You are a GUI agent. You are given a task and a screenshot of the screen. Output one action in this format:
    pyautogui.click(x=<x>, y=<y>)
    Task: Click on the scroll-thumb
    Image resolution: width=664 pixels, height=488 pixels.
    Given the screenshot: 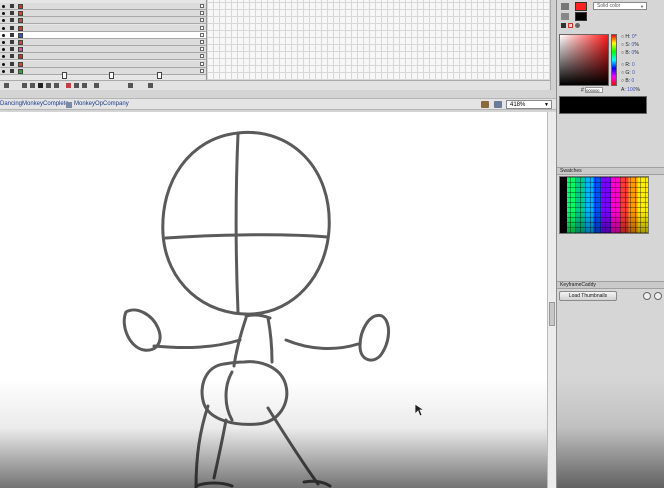 What is the action you would take?
    pyautogui.click(x=552, y=314)
    